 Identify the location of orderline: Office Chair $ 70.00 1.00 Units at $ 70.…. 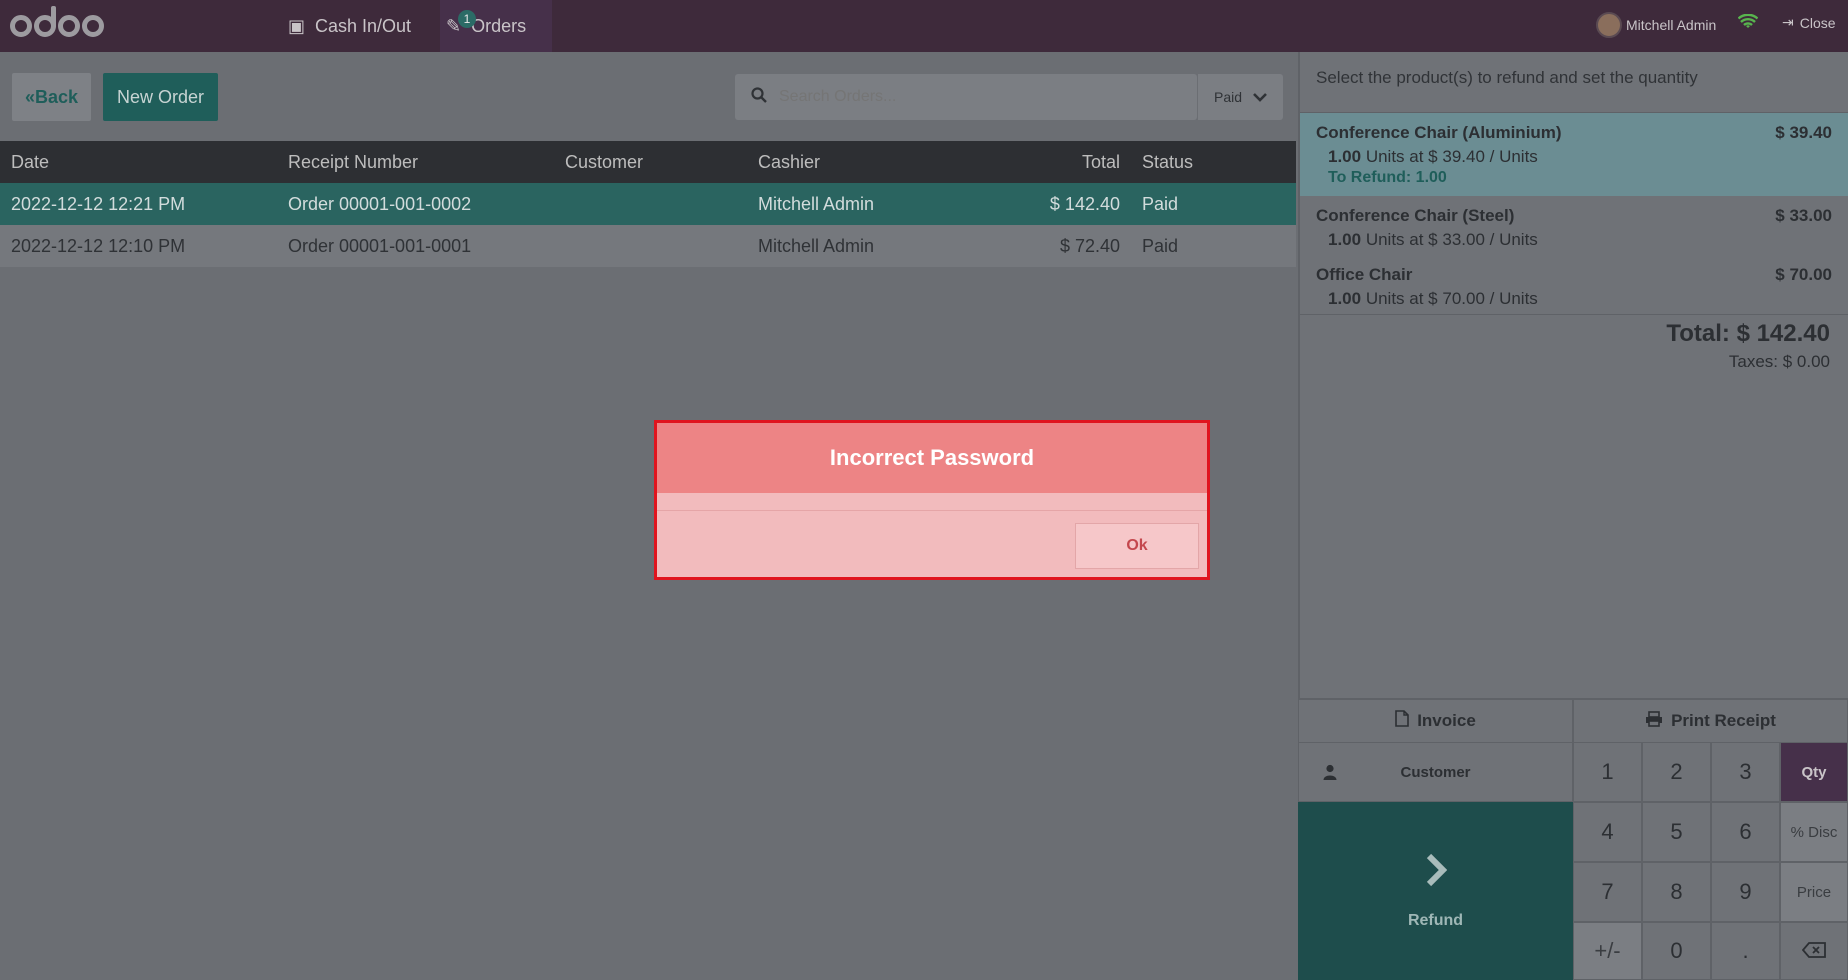
(1574, 285).